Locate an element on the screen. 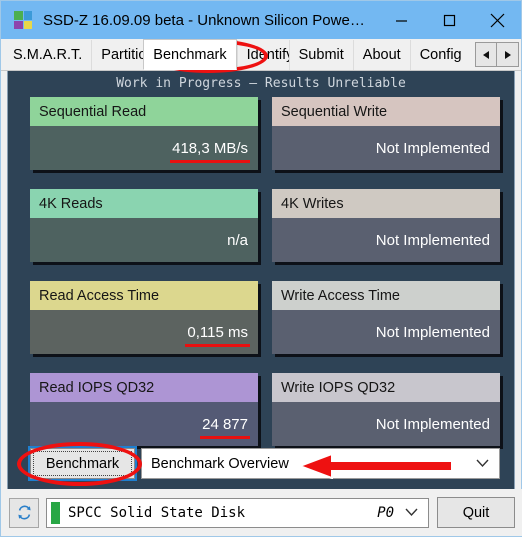 The width and height of the screenshot is (522, 537). drive-select: SPCC Solid State Disk P0 is located at coordinates (237, 512).